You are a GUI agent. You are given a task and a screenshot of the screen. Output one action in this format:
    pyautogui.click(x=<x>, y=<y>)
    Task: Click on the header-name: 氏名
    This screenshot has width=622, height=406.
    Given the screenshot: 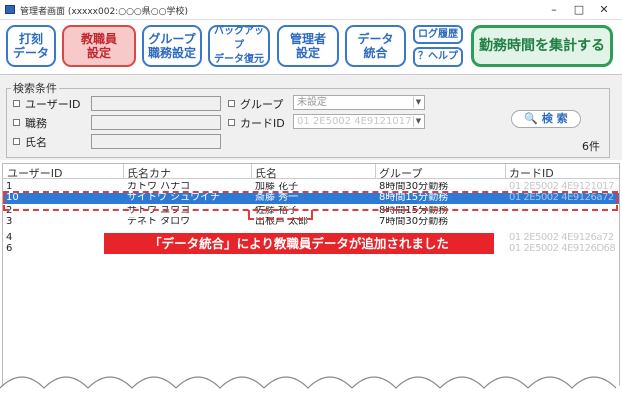 What is the action you would take?
    pyautogui.click(x=266, y=173)
    